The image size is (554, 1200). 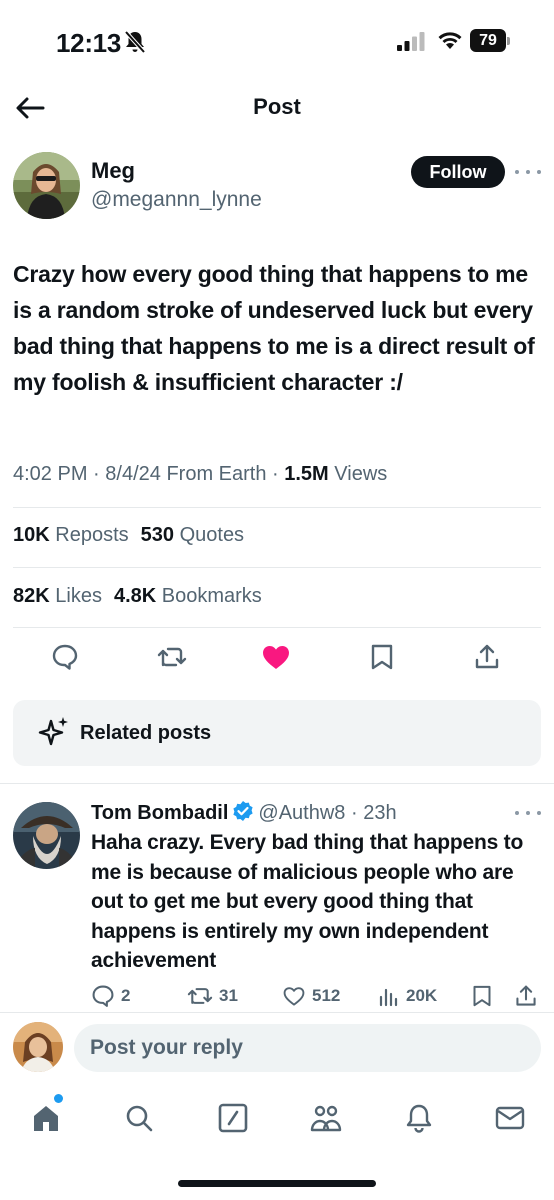 What do you see at coordinates (50, 474) in the screenshot?
I see `post-time: 4:02 PM` at bounding box center [50, 474].